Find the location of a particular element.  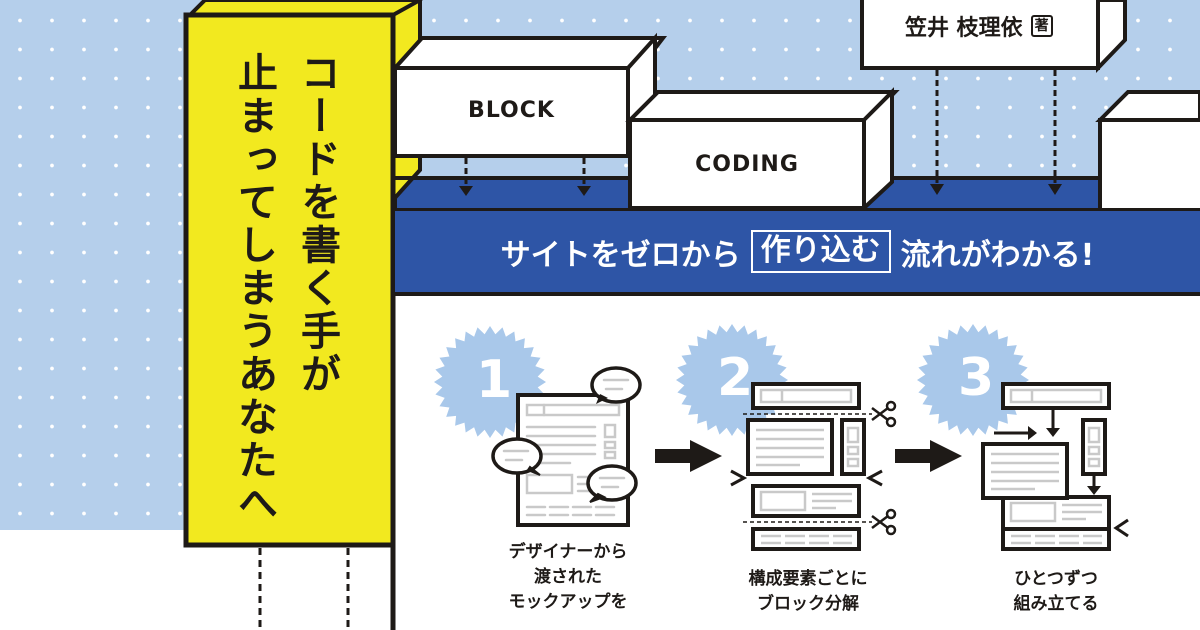

tagline-after: 流れがわかる! is located at coordinates (997, 255).